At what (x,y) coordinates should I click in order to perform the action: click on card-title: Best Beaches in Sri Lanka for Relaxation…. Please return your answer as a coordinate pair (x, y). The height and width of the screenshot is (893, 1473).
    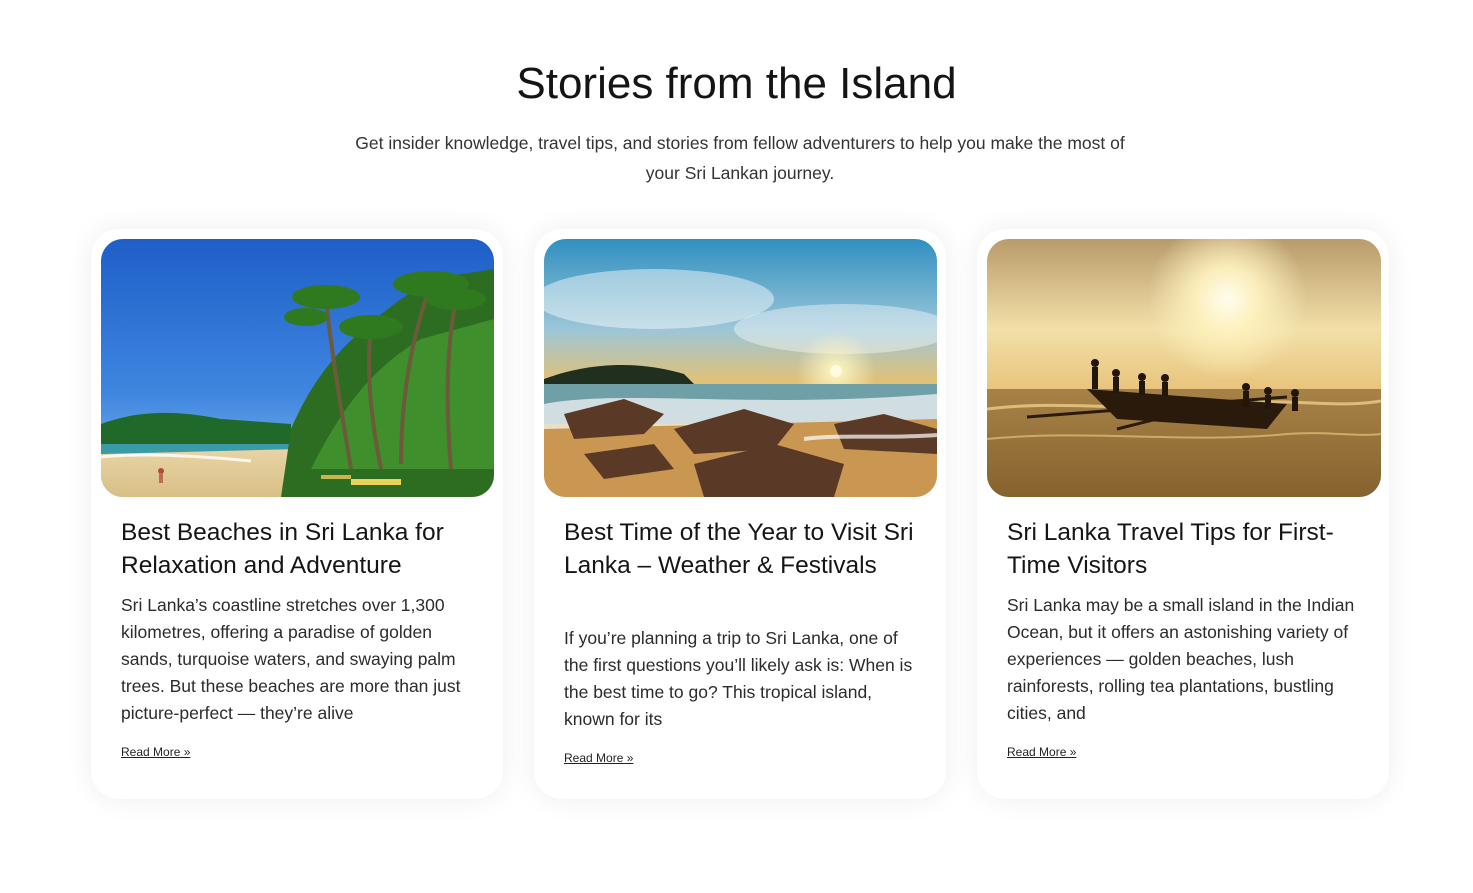
    Looking at the image, I should click on (301, 549).